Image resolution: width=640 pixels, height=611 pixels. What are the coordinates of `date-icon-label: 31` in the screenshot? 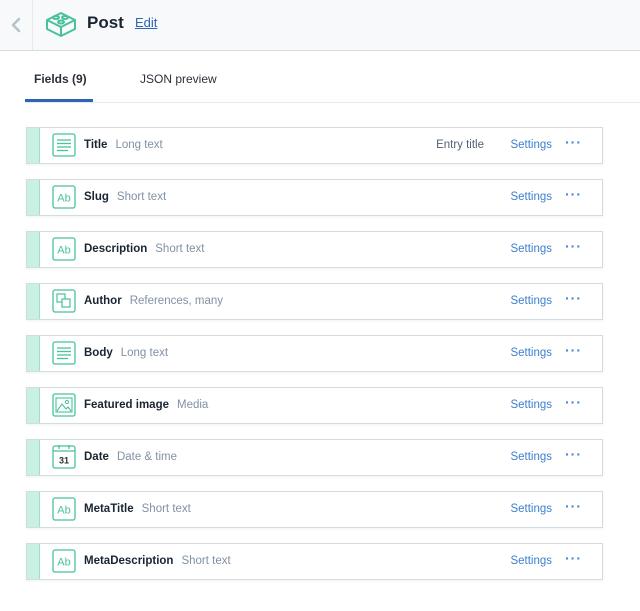 It's located at (64, 461).